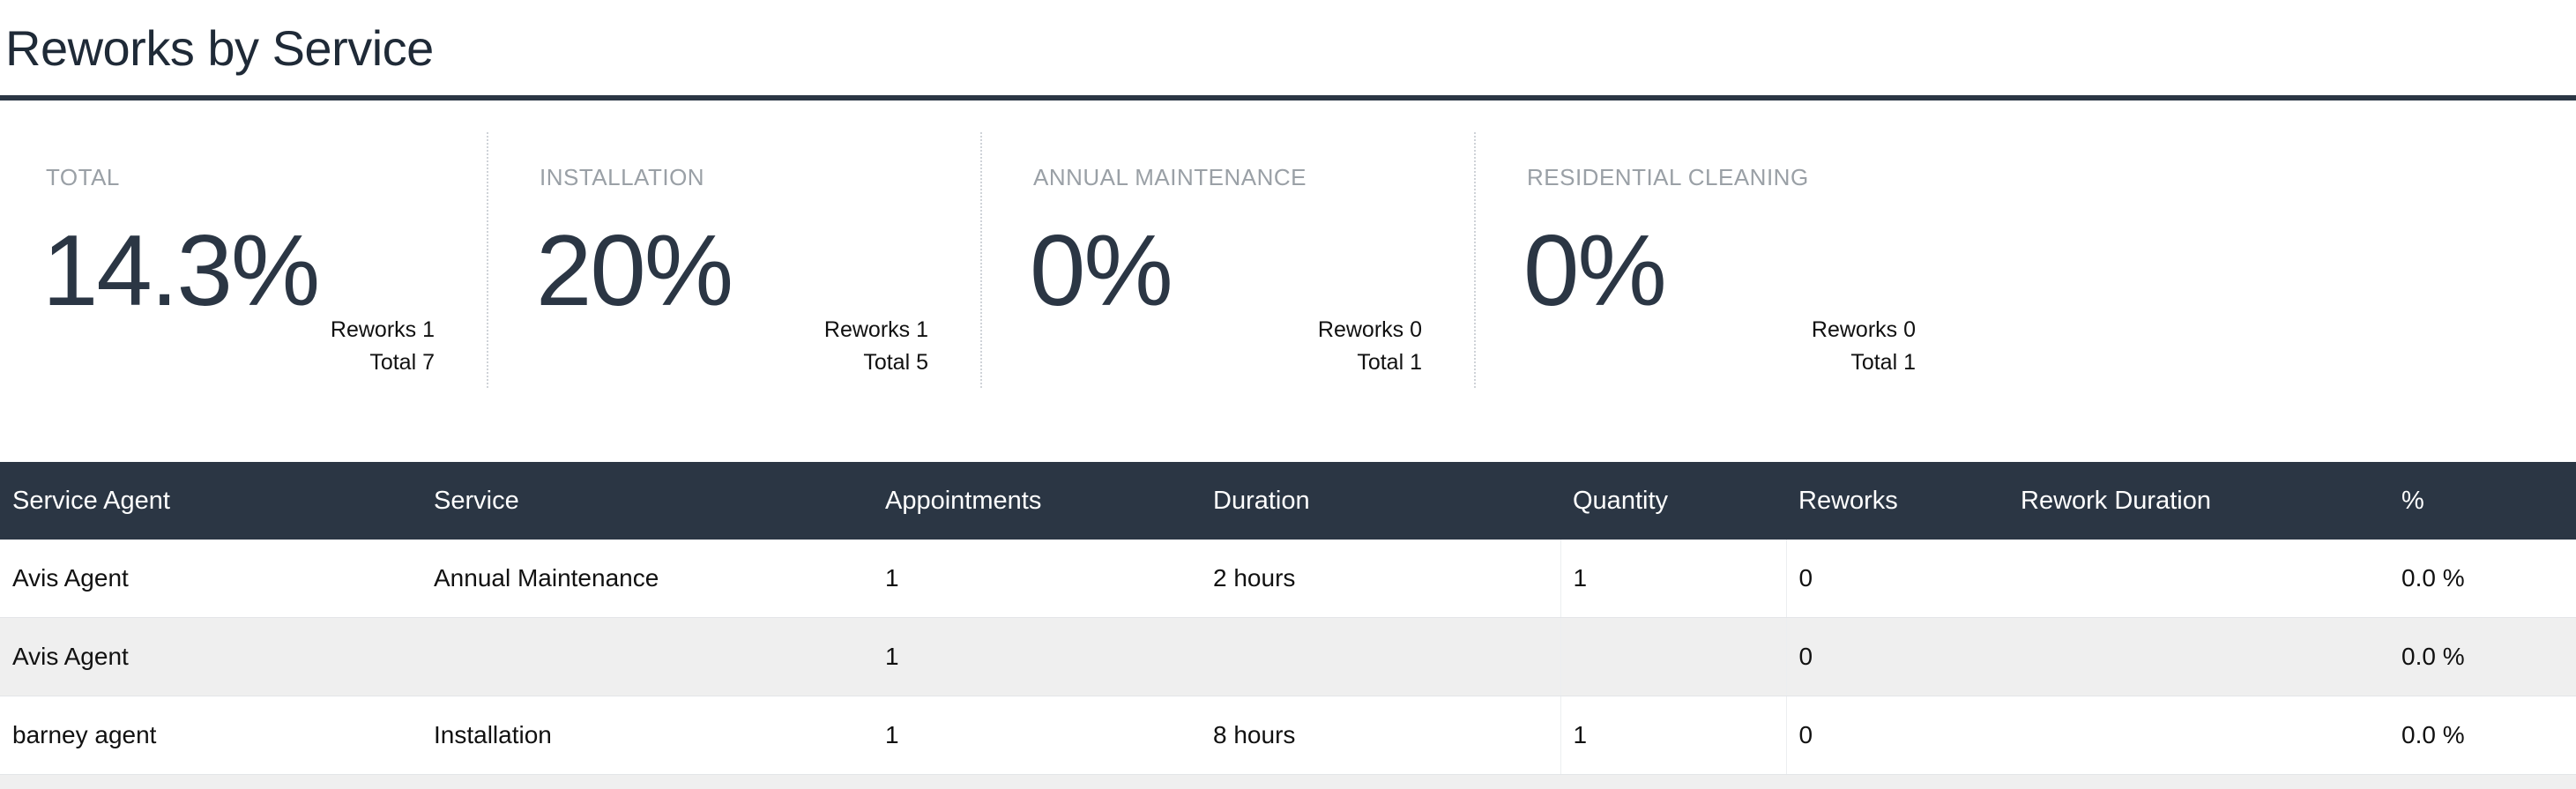  What do you see at coordinates (647, 657) in the screenshot?
I see `cell-service` at bounding box center [647, 657].